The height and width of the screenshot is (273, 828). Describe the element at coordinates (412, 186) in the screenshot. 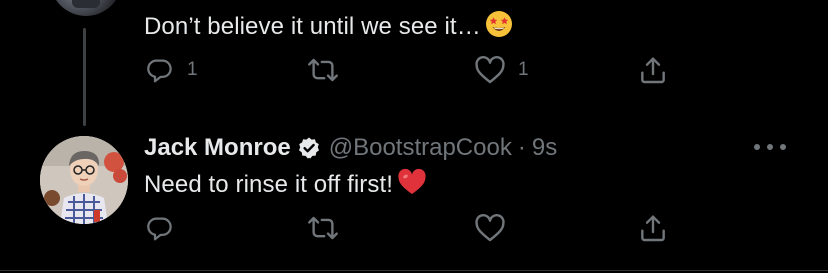

I see `red-heart-emoji-icon` at that location.